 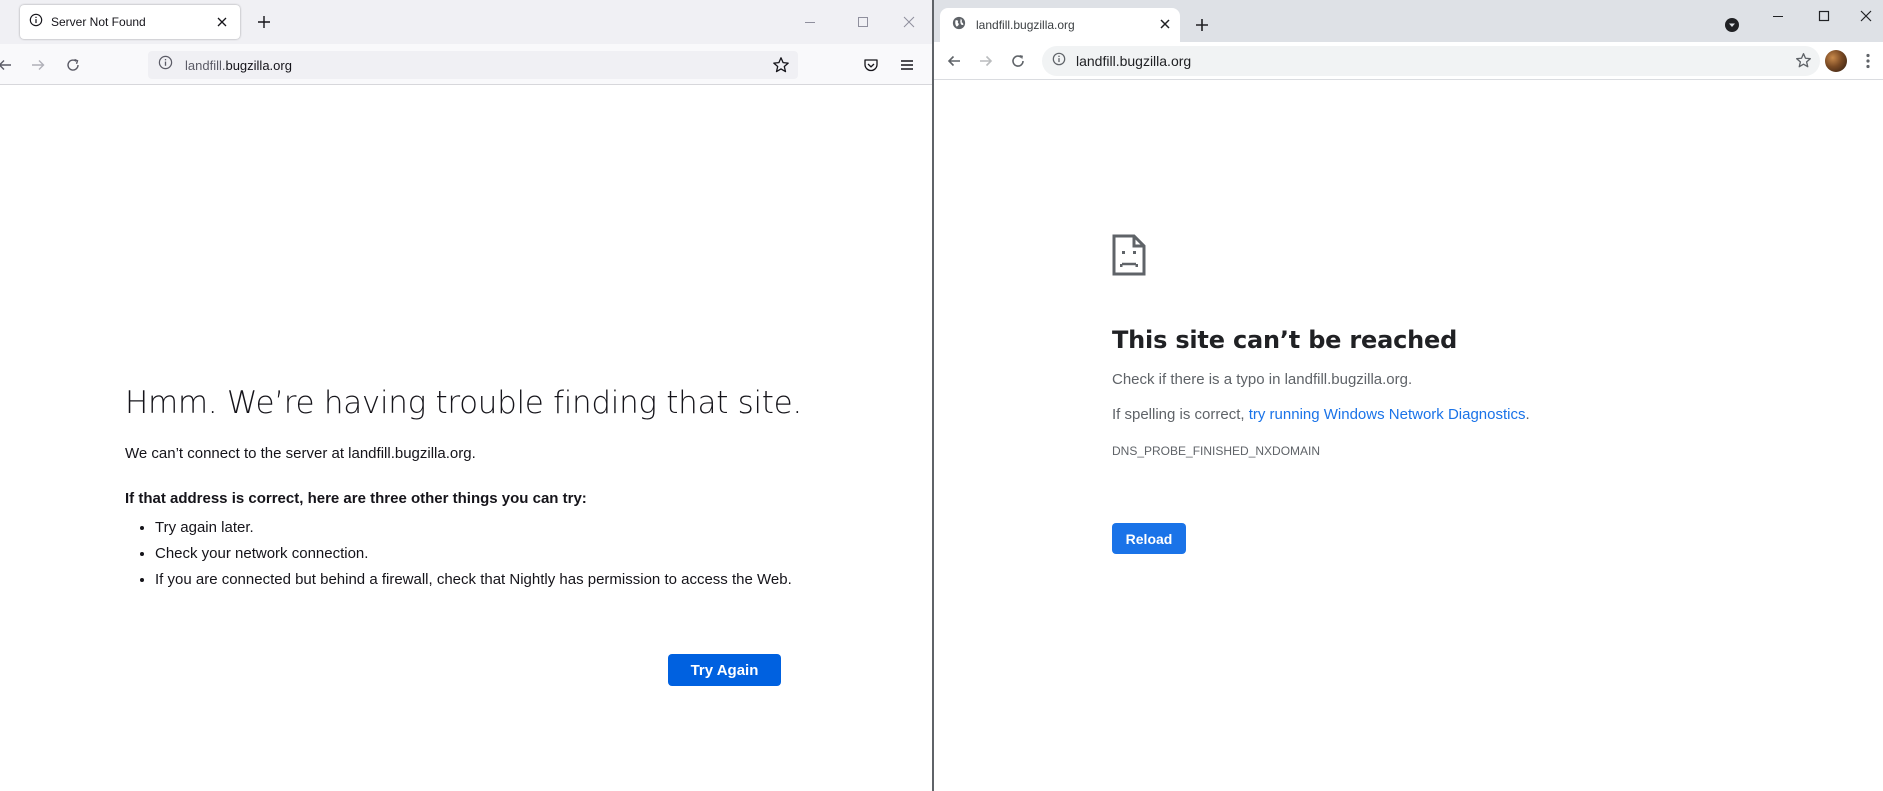 What do you see at coordinates (1527, 414) in the screenshot?
I see `diagnostics-suffix: .` at bounding box center [1527, 414].